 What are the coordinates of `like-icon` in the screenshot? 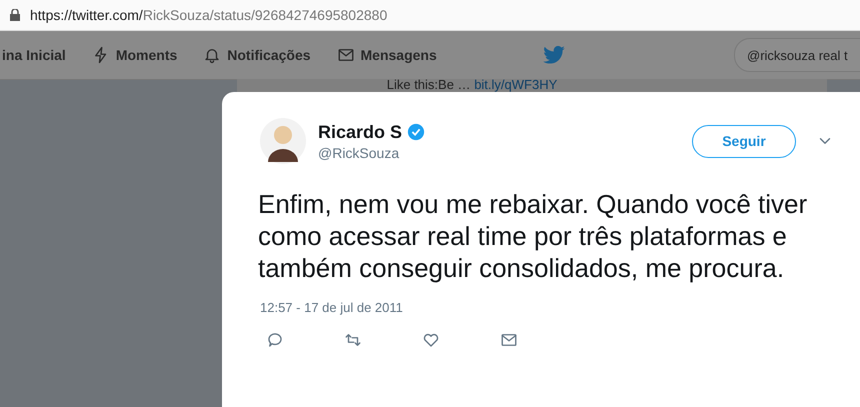 It's located at (431, 340).